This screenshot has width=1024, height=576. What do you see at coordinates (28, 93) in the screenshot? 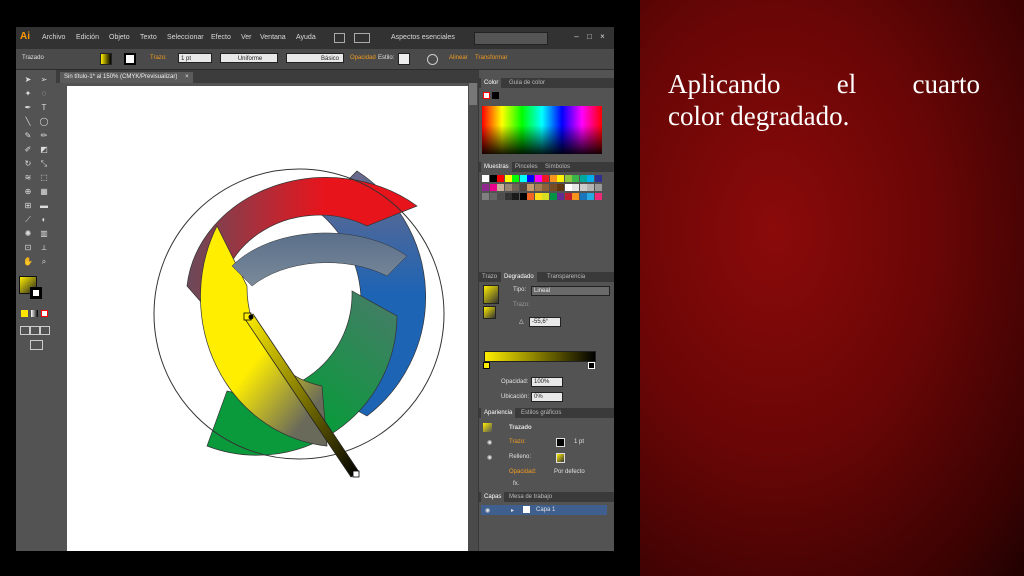
I see `magic-wand-tool-icon: ✦` at bounding box center [28, 93].